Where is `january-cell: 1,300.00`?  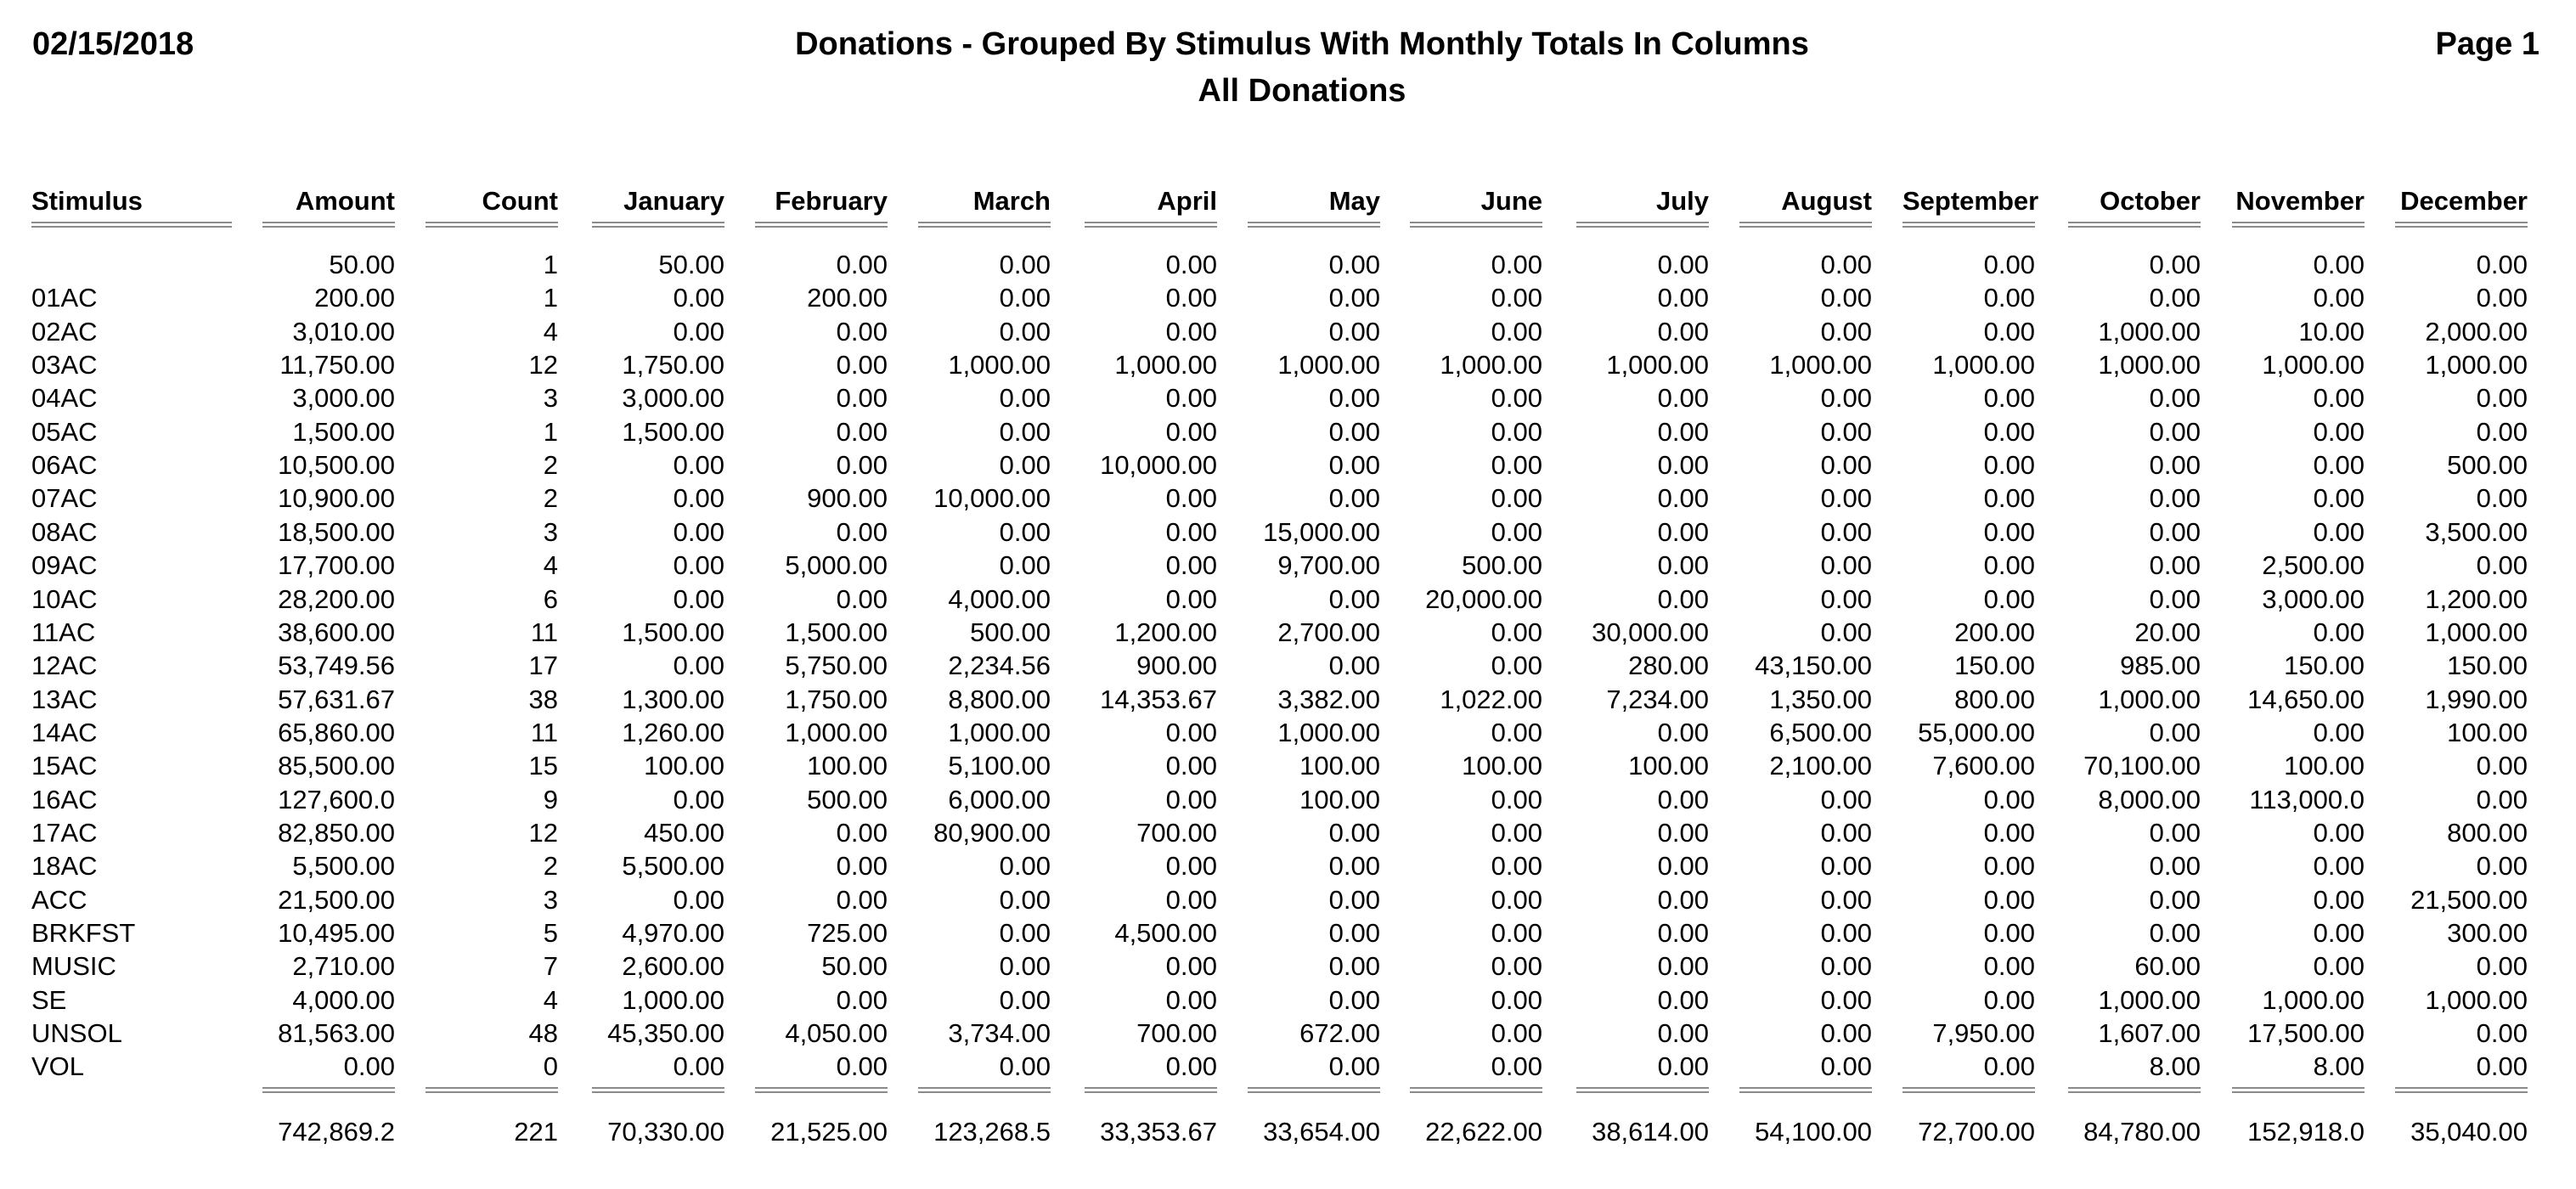 january-cell: 1,300.00 is located at coordinates (673, 699).